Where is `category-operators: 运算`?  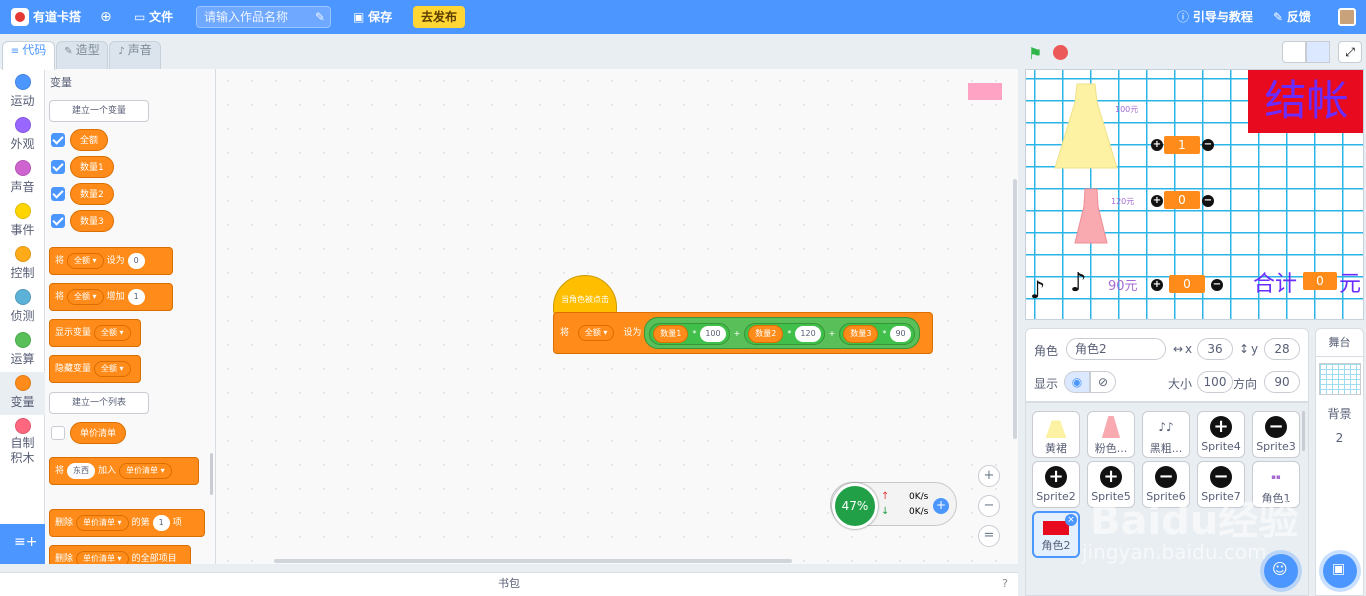
category-operators: 运算 is located at coordinates (22, 350).